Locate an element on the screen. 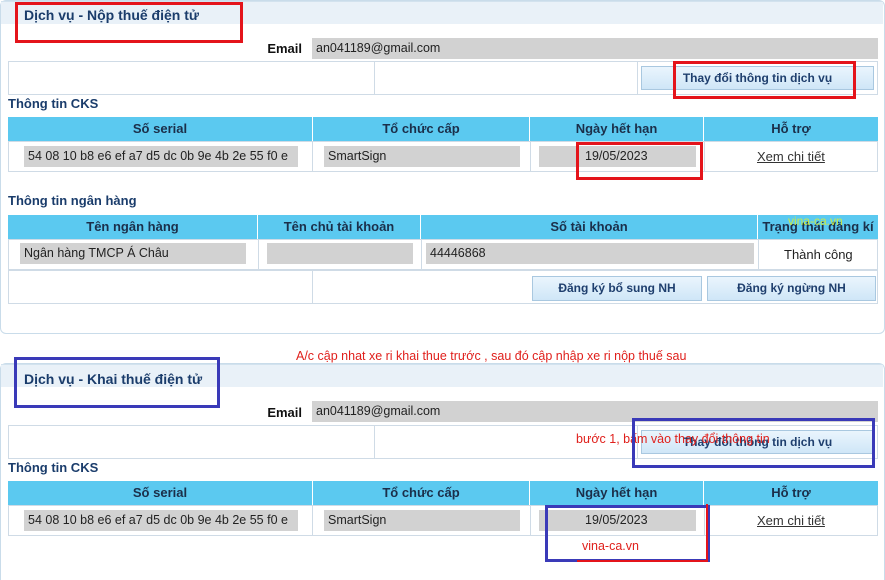 Image resolution: width=885 pixels, height=580 pixels. add-bank-button: Đăng ký bổ sung NH is located at coordinates (617, 288).